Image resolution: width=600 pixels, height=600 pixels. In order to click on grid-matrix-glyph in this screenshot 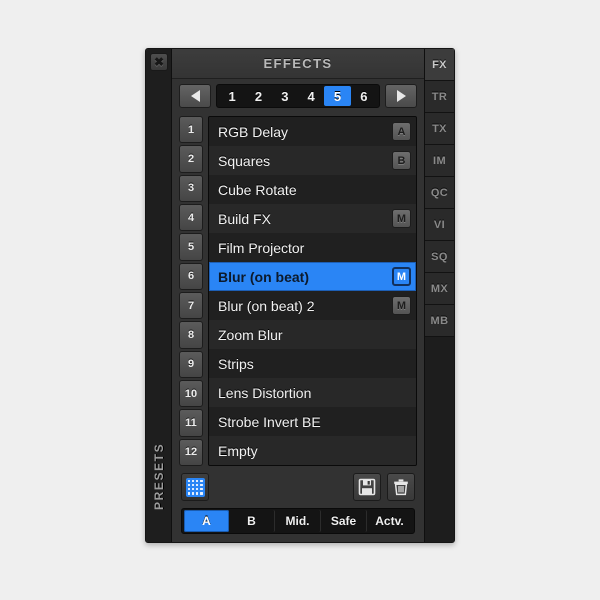, I will do `click(195, 487)`.